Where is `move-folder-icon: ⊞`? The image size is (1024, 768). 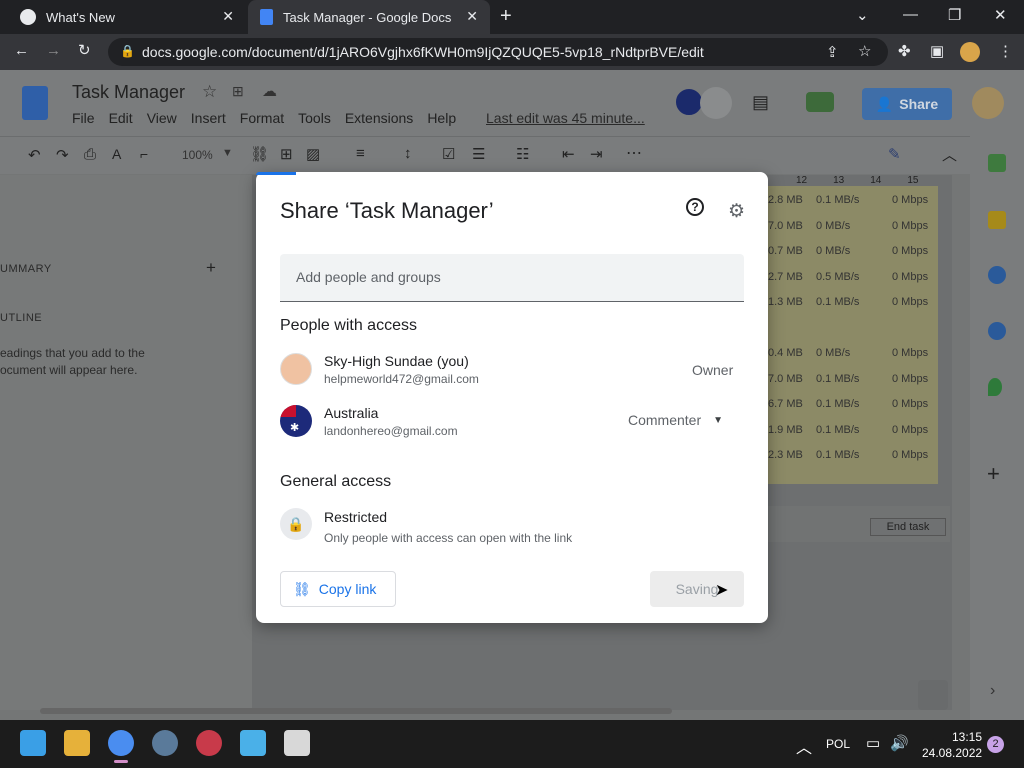 move-folder-icon: ⊞ is located at coordinates (238, 91).